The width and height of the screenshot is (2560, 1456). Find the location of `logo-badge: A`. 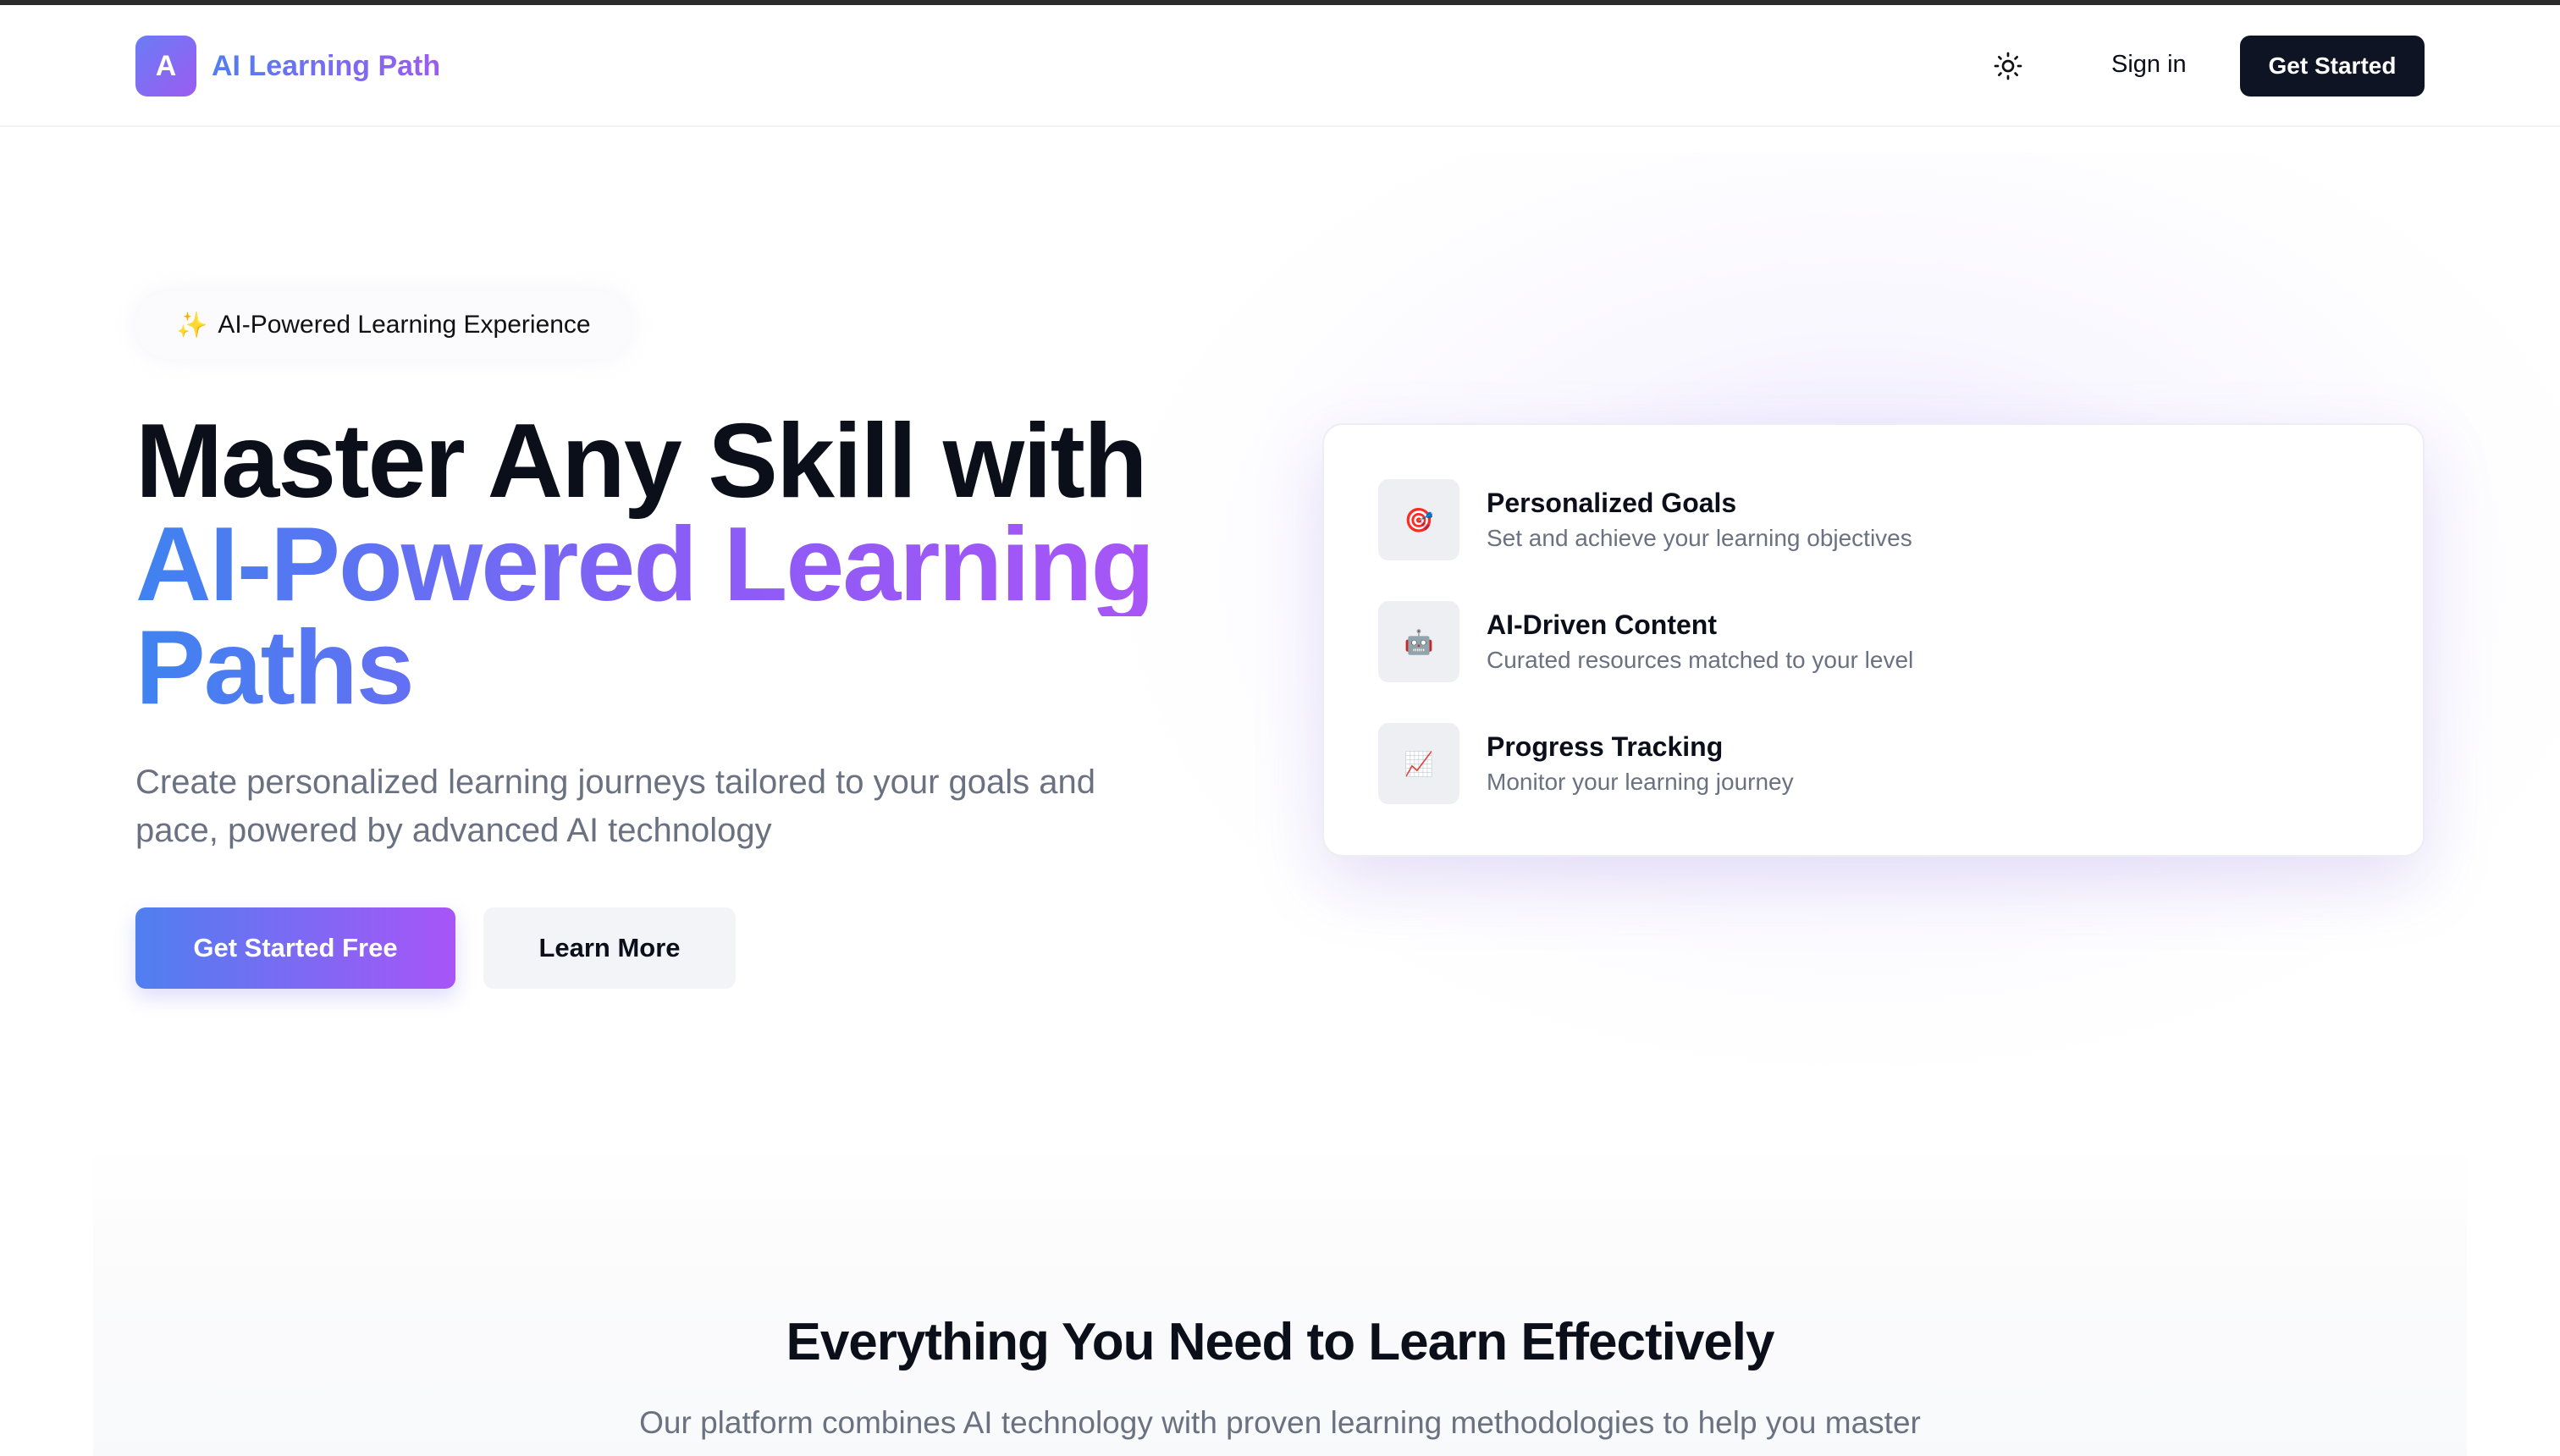

logo-badge: A is located at coordinates (165, 66).